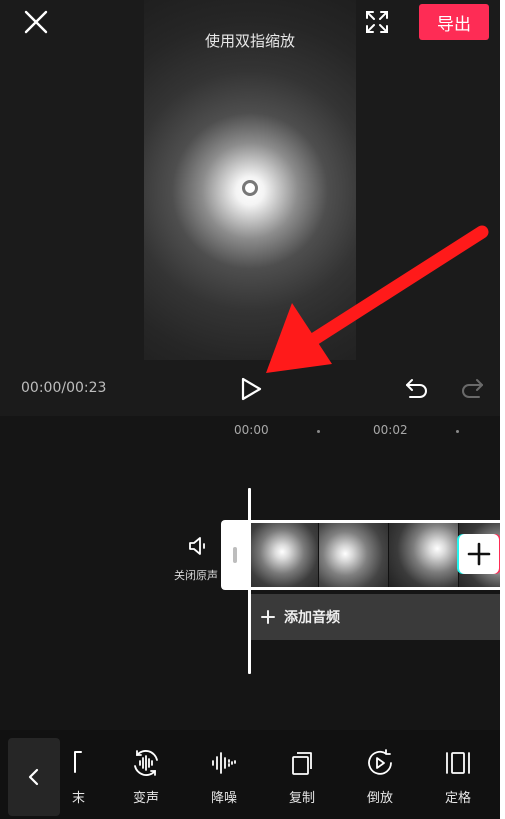 The image size is (505, 819). Describe the element at coordinates (64, 388) in the screenshot. I see `timecode: 00:00/00:23` at that location.